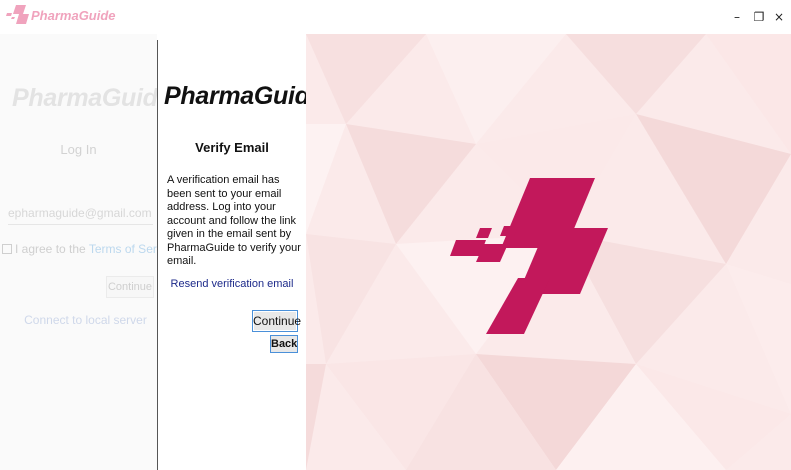 The width and height of the screenshot is (791, 470). Describe the element at coordinates (52, 249) in the screenshot. I see `agree-label: I agree to the` at that location.